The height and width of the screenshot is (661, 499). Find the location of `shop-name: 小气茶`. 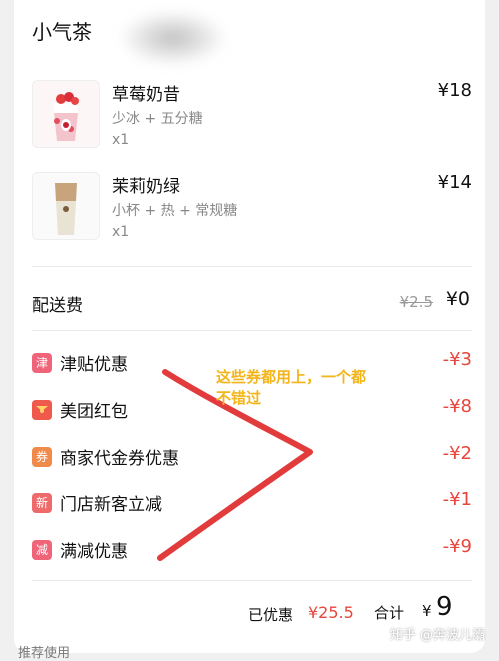

shop-name: 小气茶 is located at coordinates (62, 30).